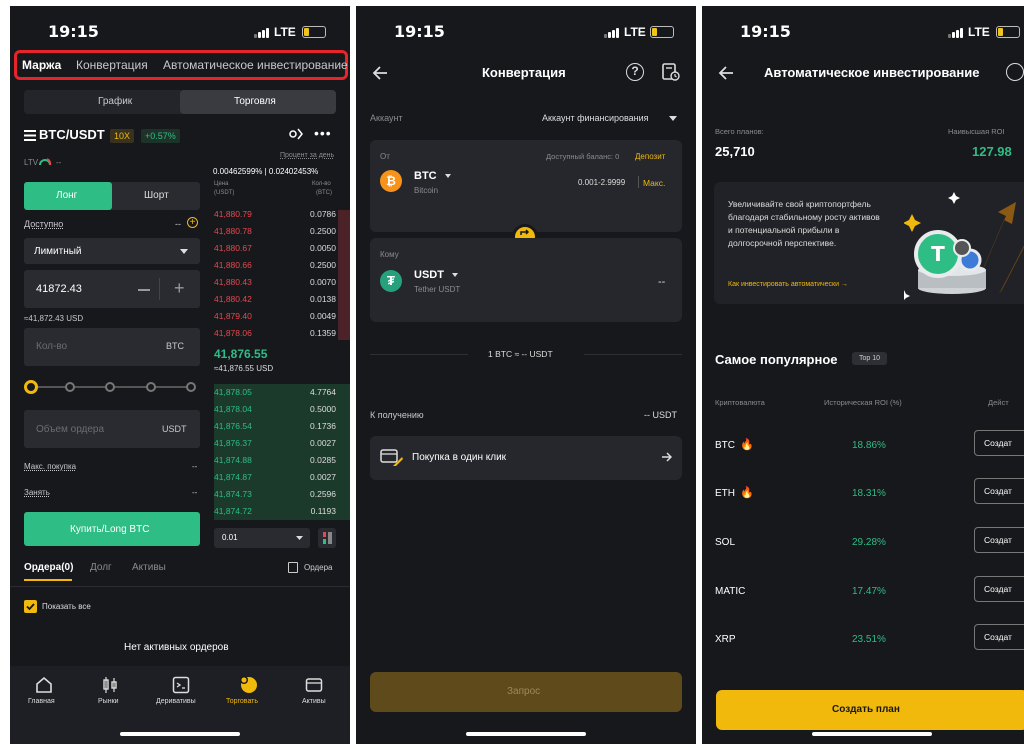 The image size is (1024, 750). I want to click on bid-row: 41,874.73 0.2596, so click(280, 494).